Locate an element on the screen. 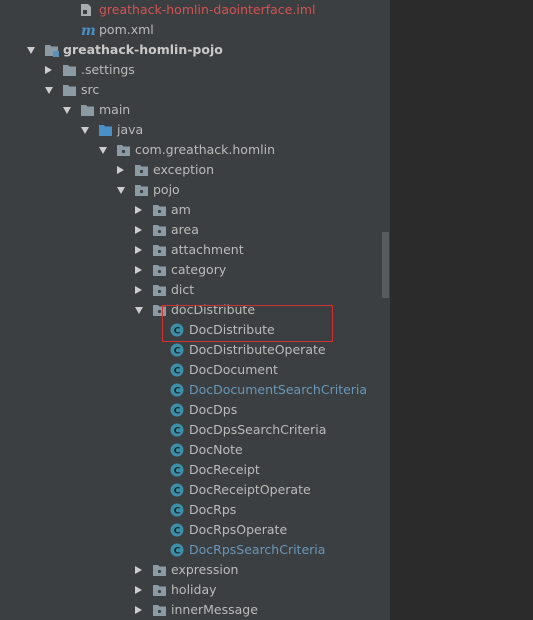 This screenshot has width=533, height=620. tree-row-label: DocDistributeOperate is located at coordinates (257, 349).